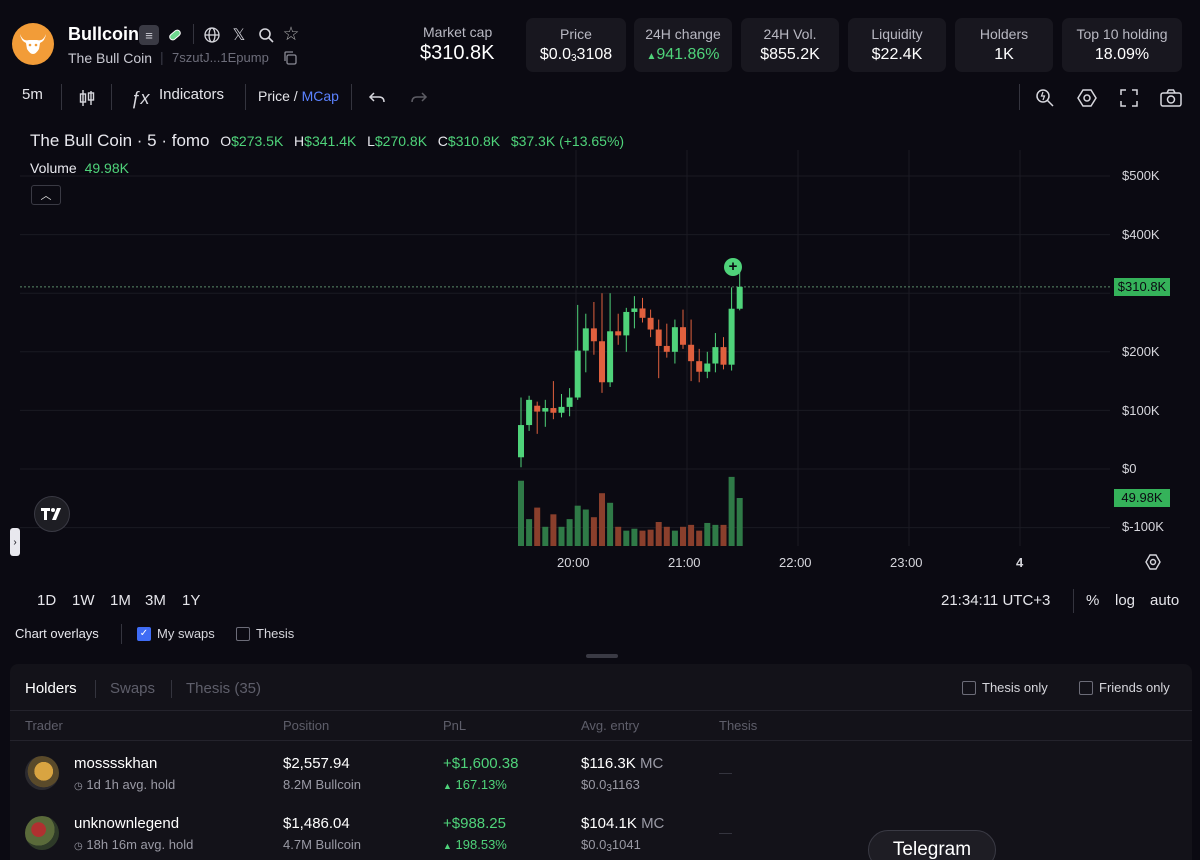  What do you see at coordinates (220, 57) in the screenshot?
I see `contract-address: 7szutJ...1Epump` at bounding box center [220, 57].